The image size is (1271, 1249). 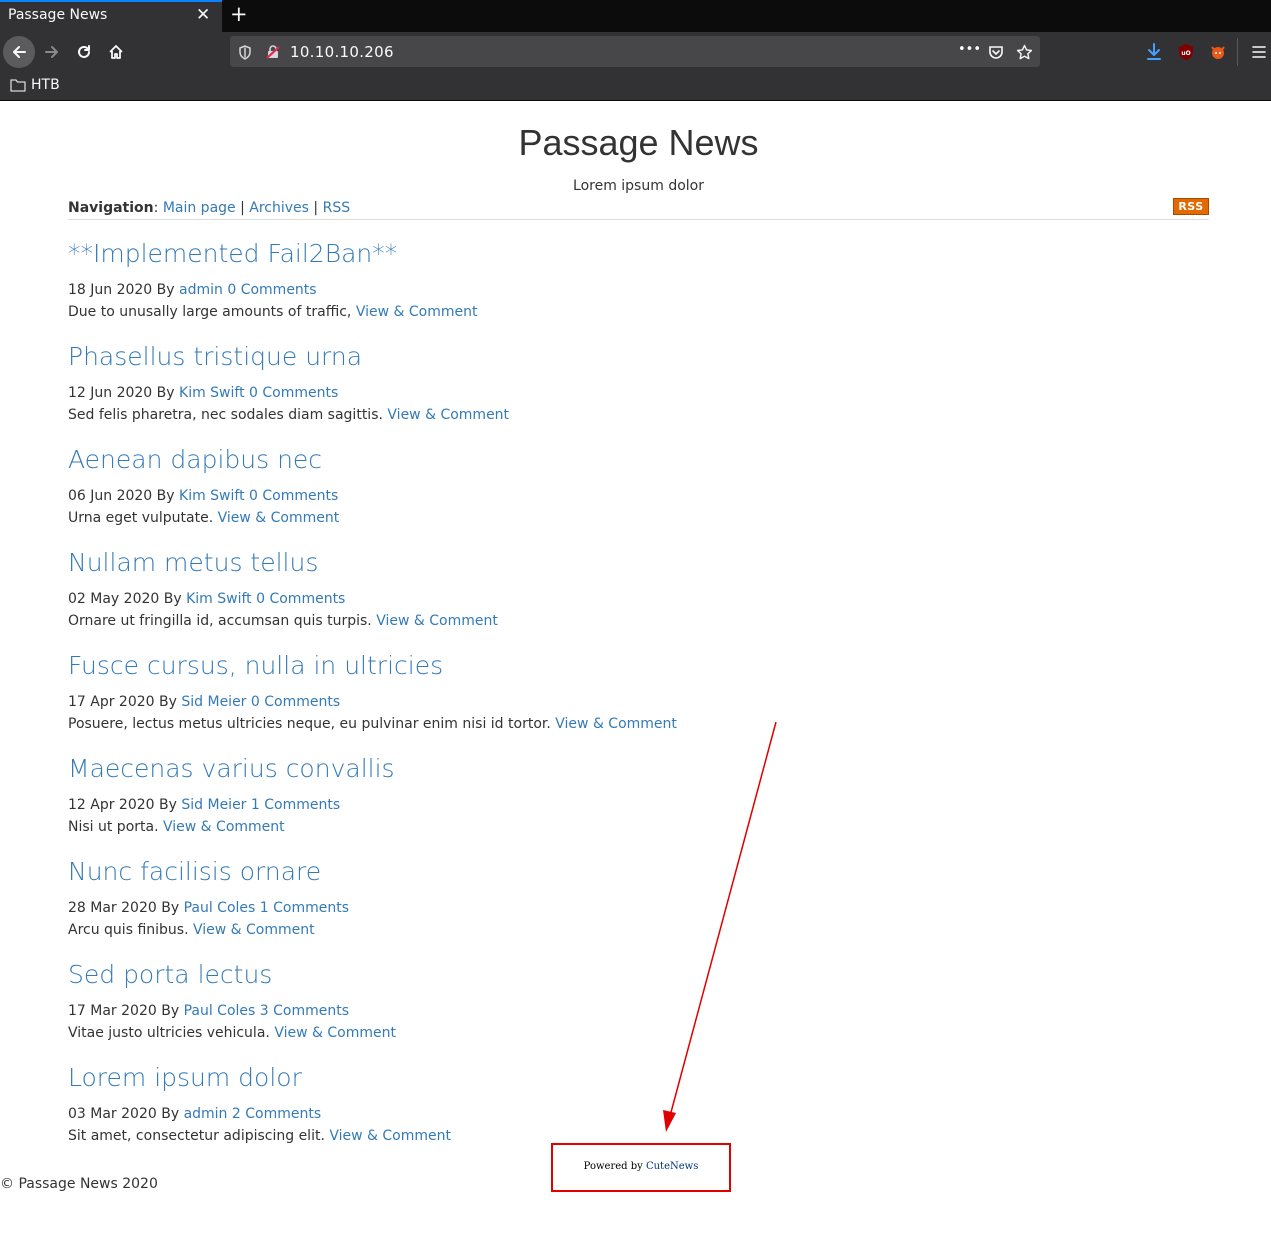 I want to click on post-title-link: Nunc facilisis ornare, so click(x=194, y=871).